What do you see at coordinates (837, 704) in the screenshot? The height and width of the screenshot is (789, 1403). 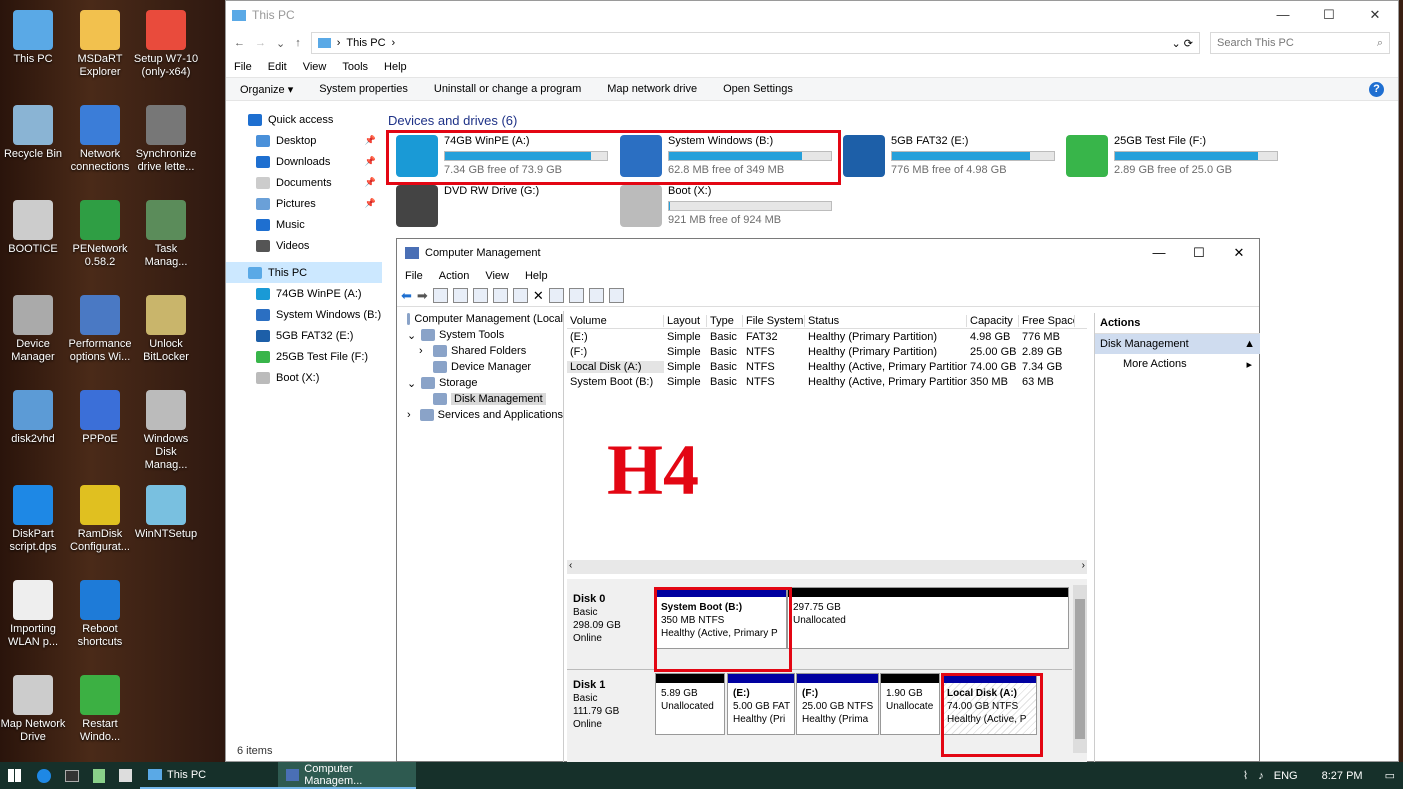 I see `partition: (F:) 25.00 GB NTFS Healthy (Prima` at bounding box center [837, 704].